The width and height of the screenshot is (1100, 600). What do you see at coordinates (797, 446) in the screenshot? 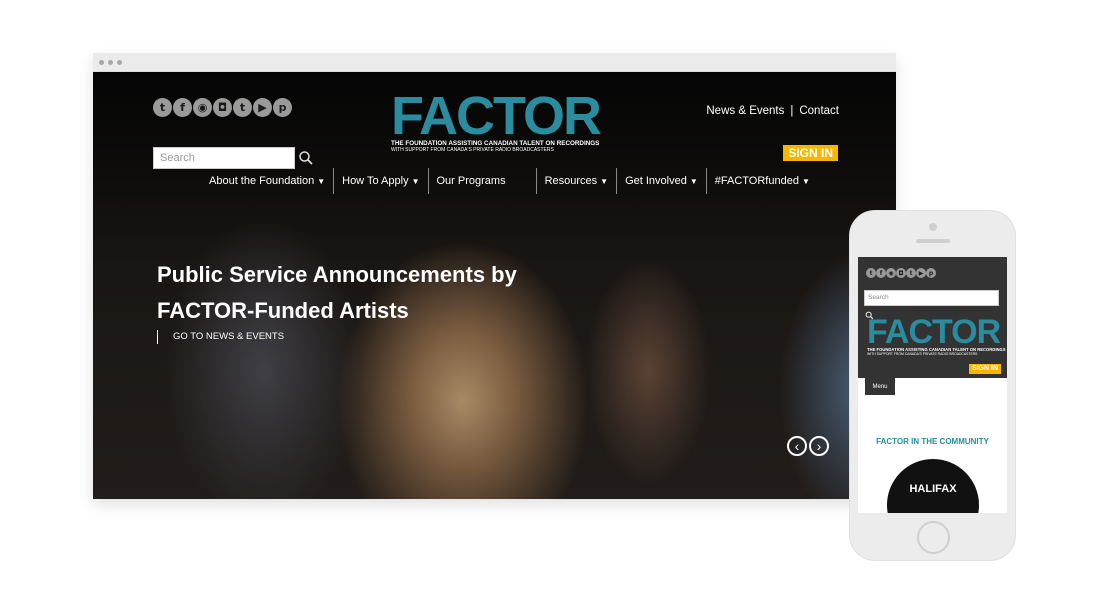
I see `prev-arrow-icon: ‹` at bounding box center [797, 446].